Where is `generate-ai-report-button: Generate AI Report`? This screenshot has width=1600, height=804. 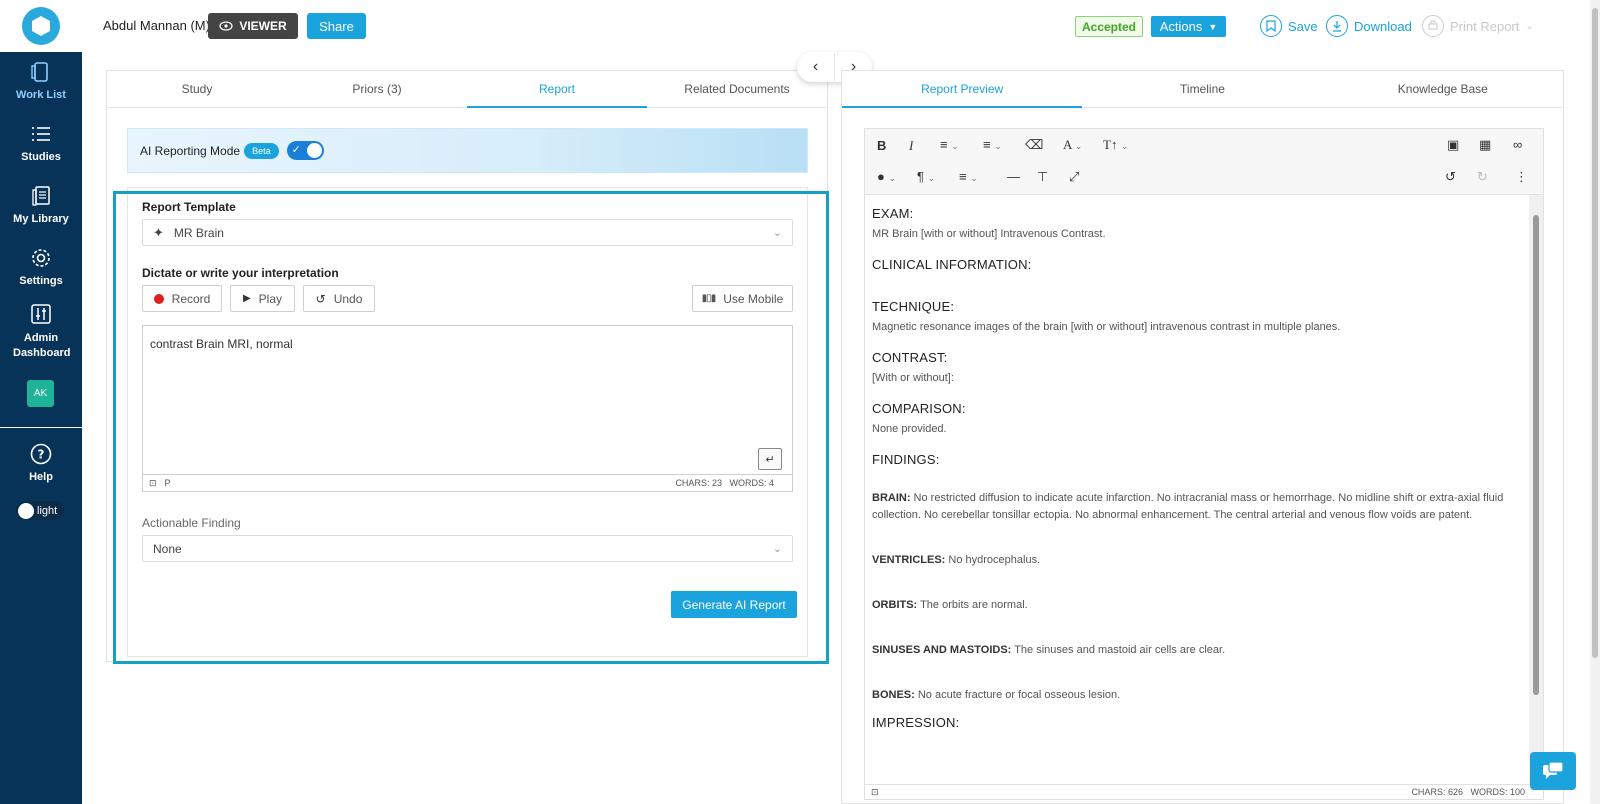 generate-ai-report-button: Generate AI Report is located at coordinates (734, 604).